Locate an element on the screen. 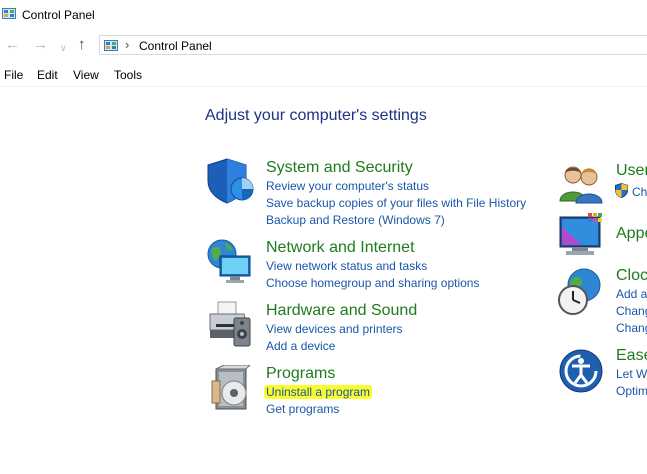 This screenshot has width=647, height=474. uninstall-highlight: Uninstall a program is located at coordinates (318, 392).